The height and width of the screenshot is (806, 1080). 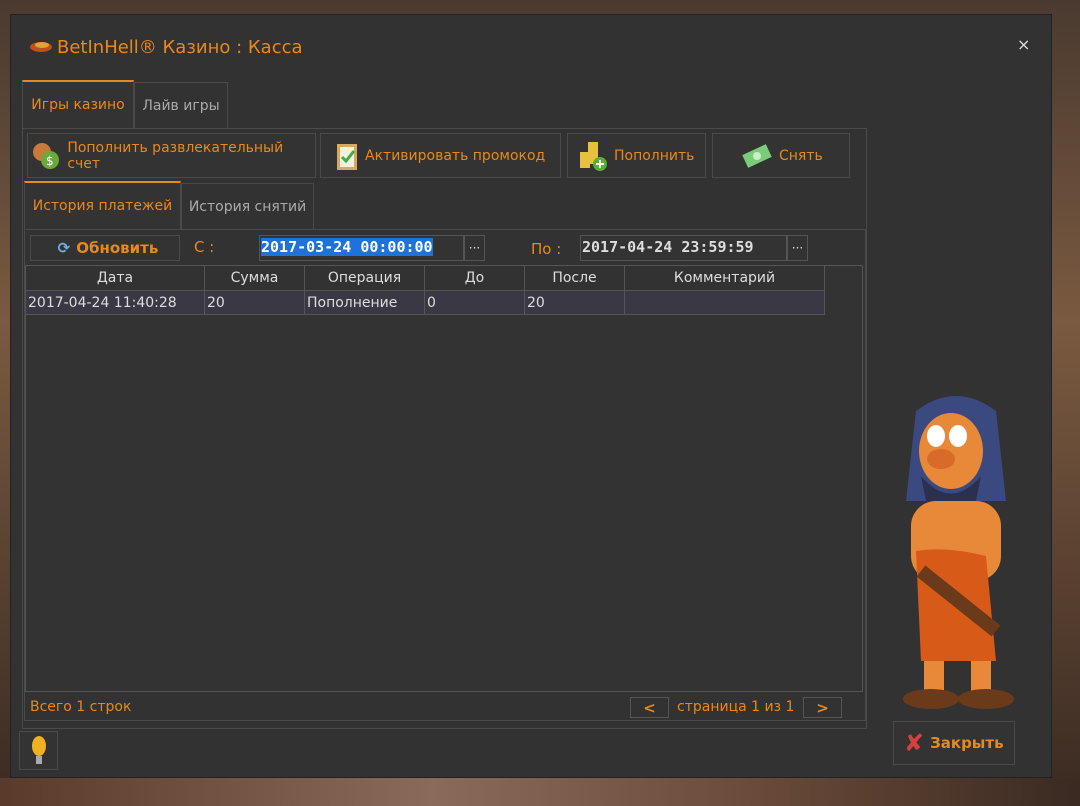 I want to click on column-header-before: До, so click(x=475, y=278).